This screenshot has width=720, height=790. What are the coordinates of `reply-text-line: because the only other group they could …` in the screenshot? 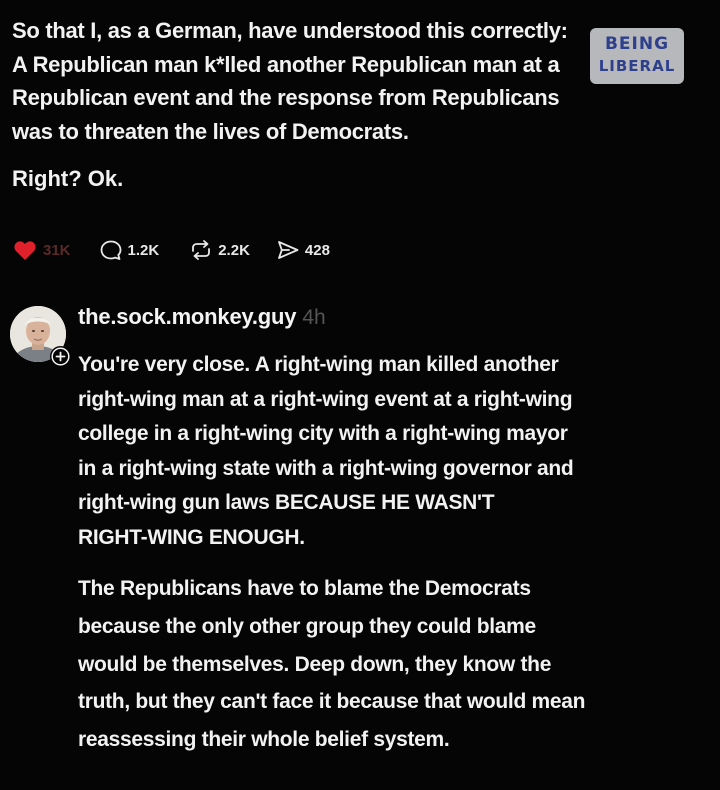 It's located at (307, 626).